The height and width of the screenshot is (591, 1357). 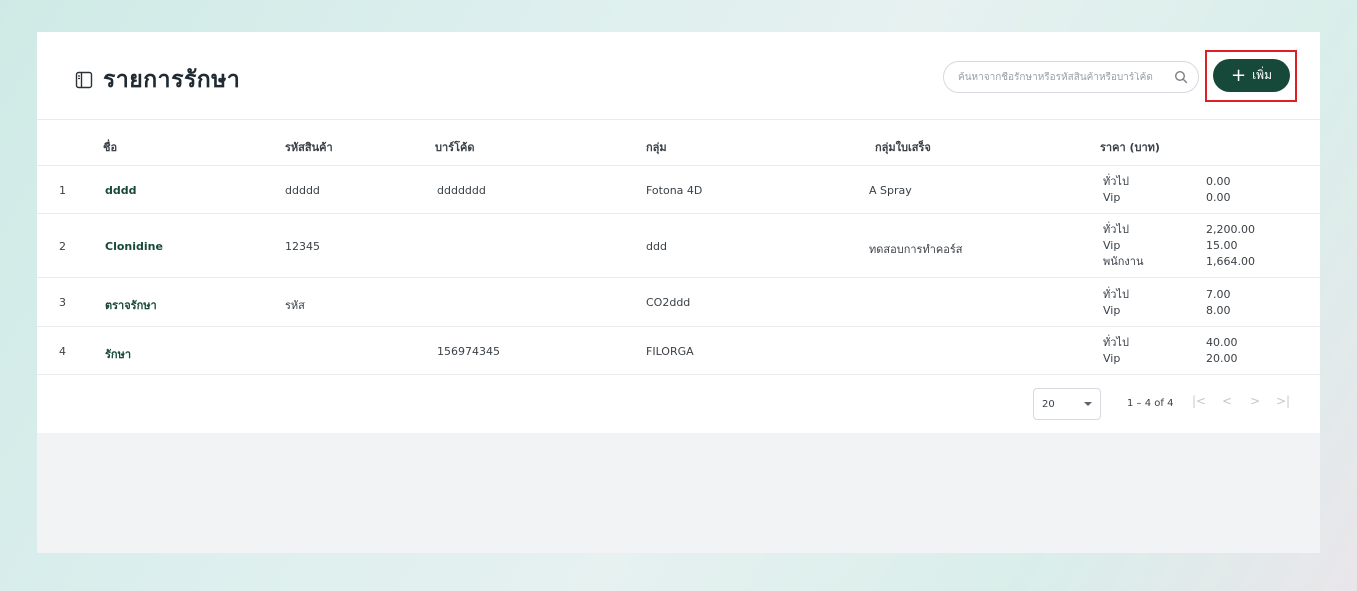 I want to click on col-name: ชื่อ, so click(x=110, y=147).